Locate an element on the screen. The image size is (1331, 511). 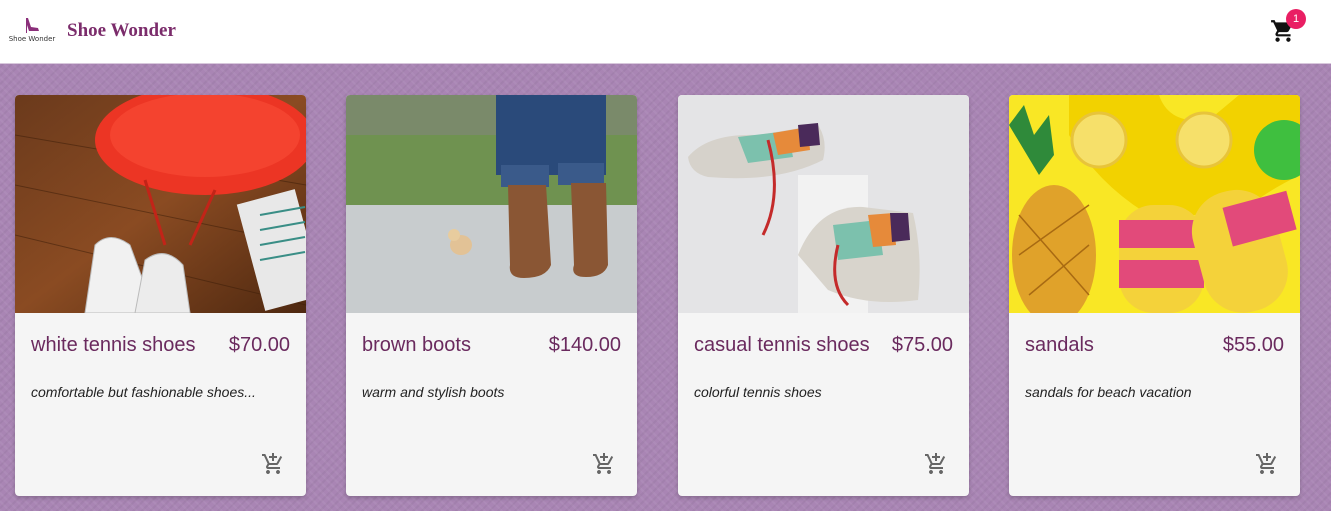
logo: Shoe Wonder is located at coordinates (32, 31).